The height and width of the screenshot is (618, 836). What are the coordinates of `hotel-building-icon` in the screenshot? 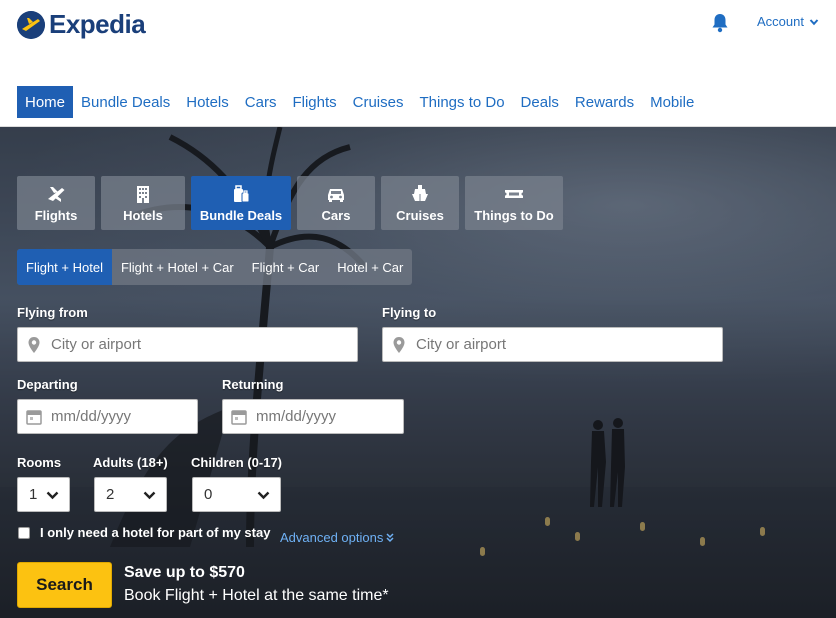 It's located at (143, 194).